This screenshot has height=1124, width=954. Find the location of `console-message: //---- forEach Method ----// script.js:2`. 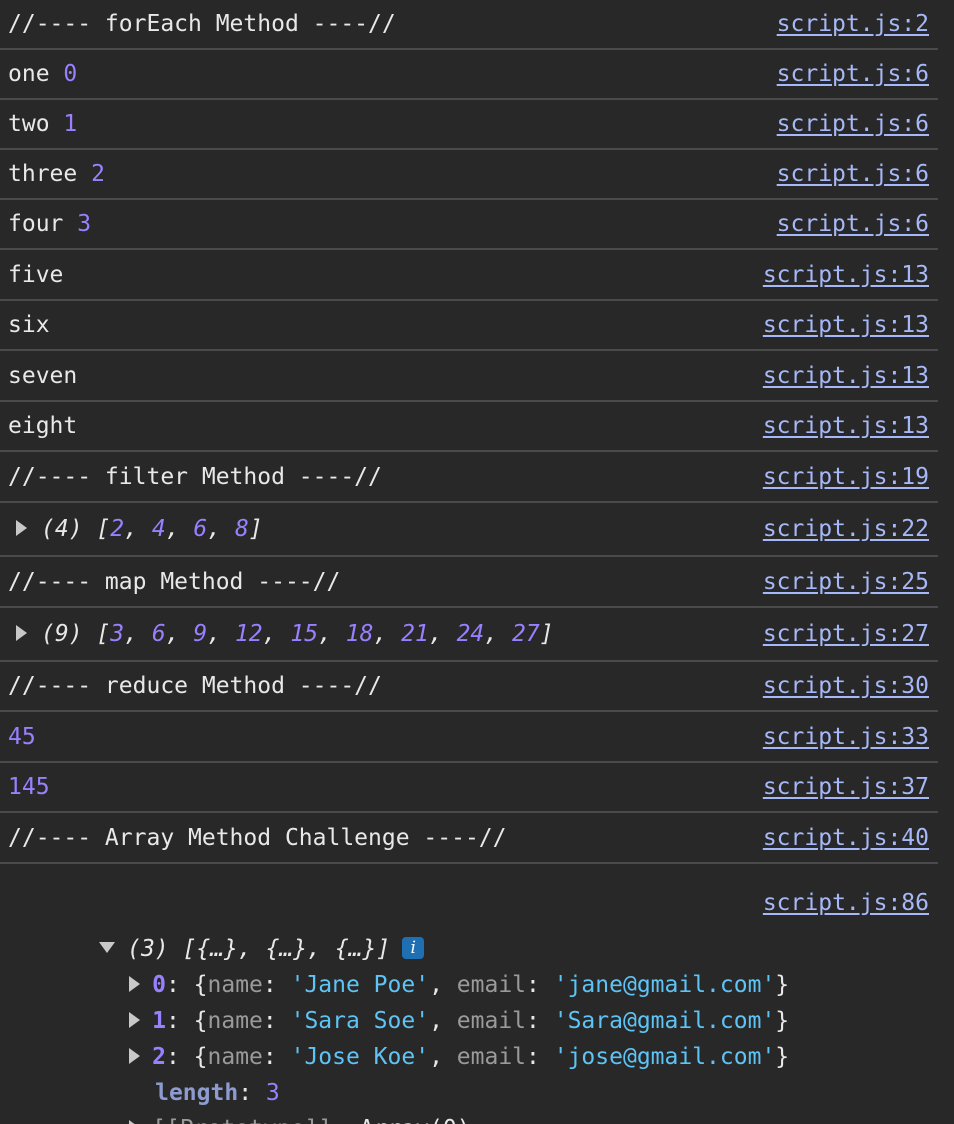

console-message: //---- forEach Method ----// script.js:2 is located at coordinates (469, 25).